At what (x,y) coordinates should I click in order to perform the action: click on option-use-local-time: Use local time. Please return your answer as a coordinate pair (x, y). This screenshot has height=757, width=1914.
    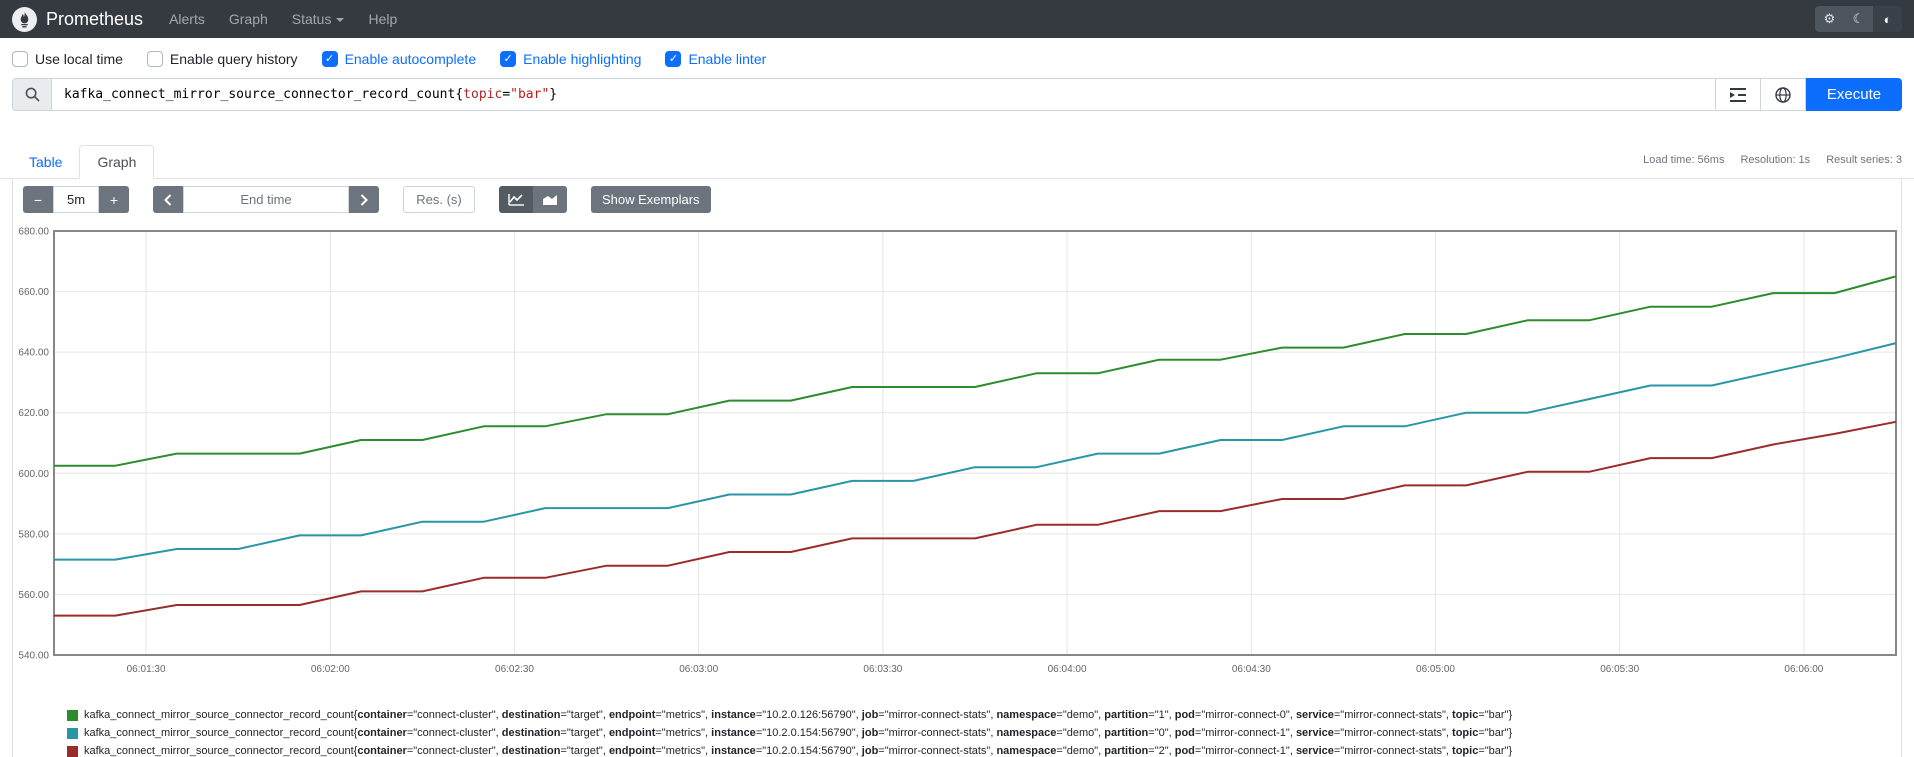
    Looking at the image, I should click on (67, 59).